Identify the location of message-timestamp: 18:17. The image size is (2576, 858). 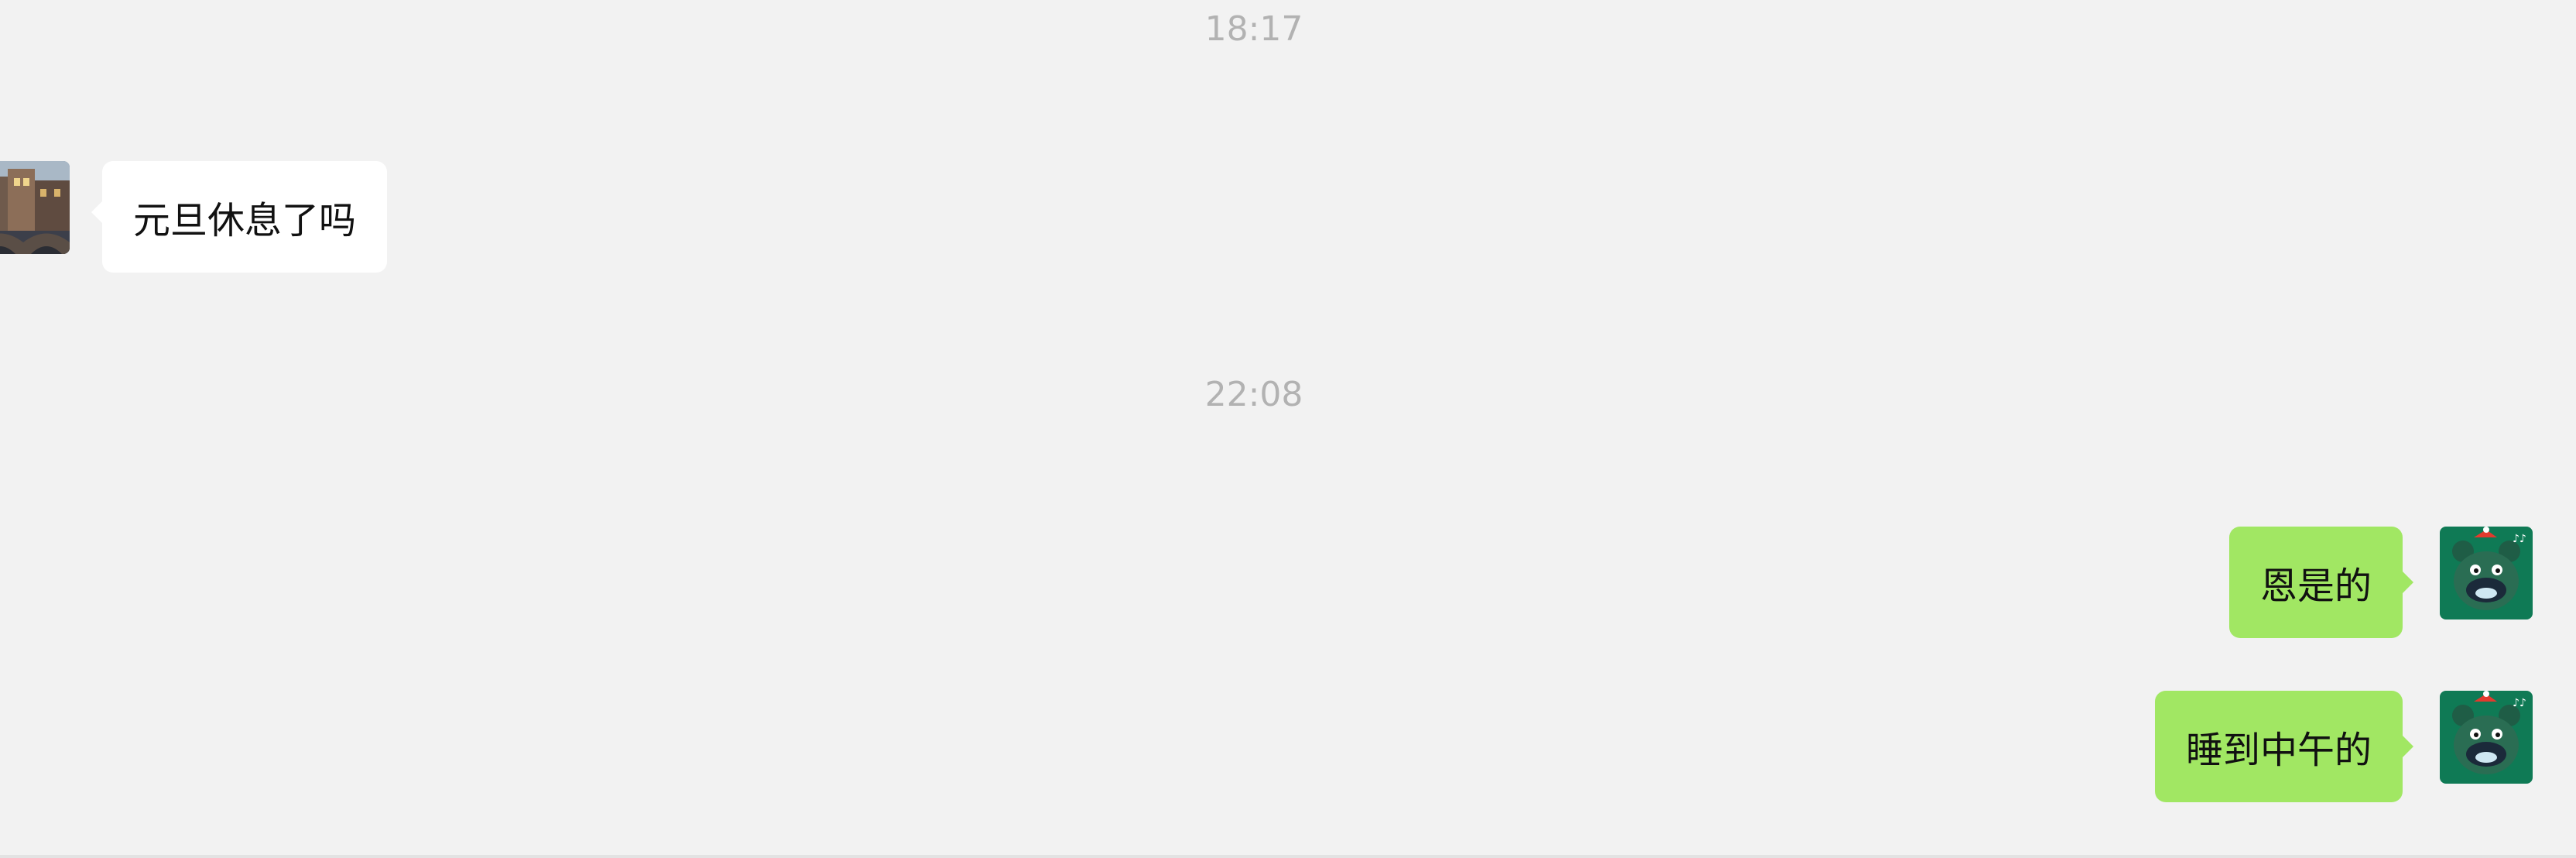
(1253, 29).